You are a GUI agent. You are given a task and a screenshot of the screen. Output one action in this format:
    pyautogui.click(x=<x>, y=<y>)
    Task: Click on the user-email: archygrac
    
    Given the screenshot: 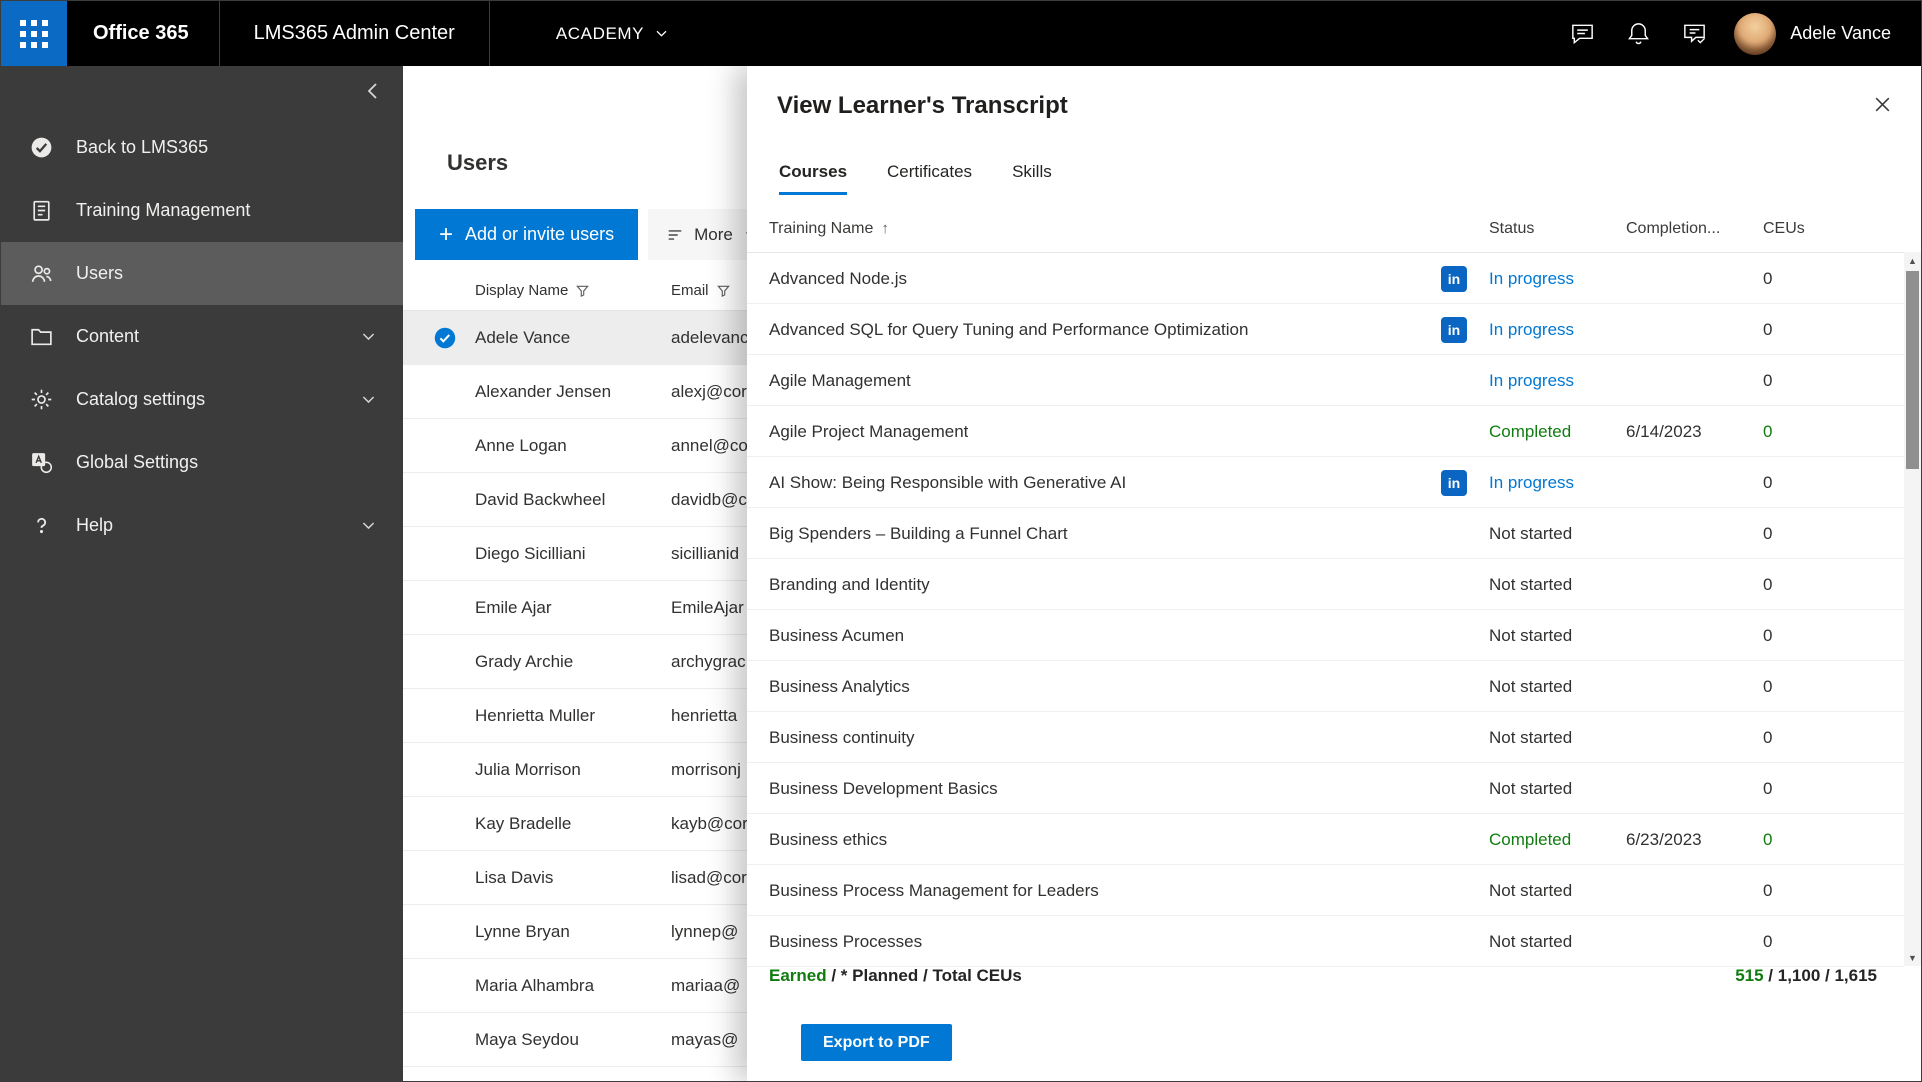 What is the action you would take?
    pyautogui.click(x=708, y=661)
    